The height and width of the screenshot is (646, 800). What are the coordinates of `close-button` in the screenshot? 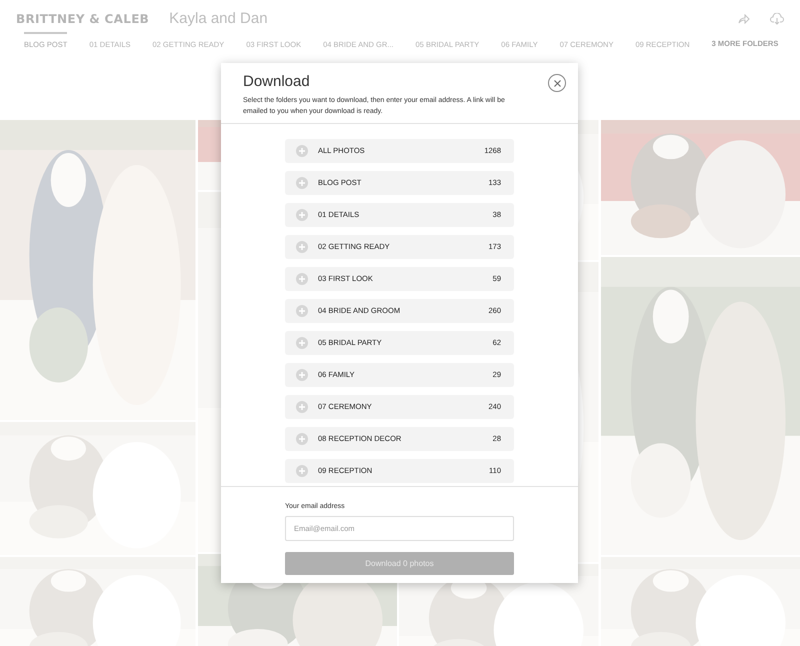 It's located at (557, 83).